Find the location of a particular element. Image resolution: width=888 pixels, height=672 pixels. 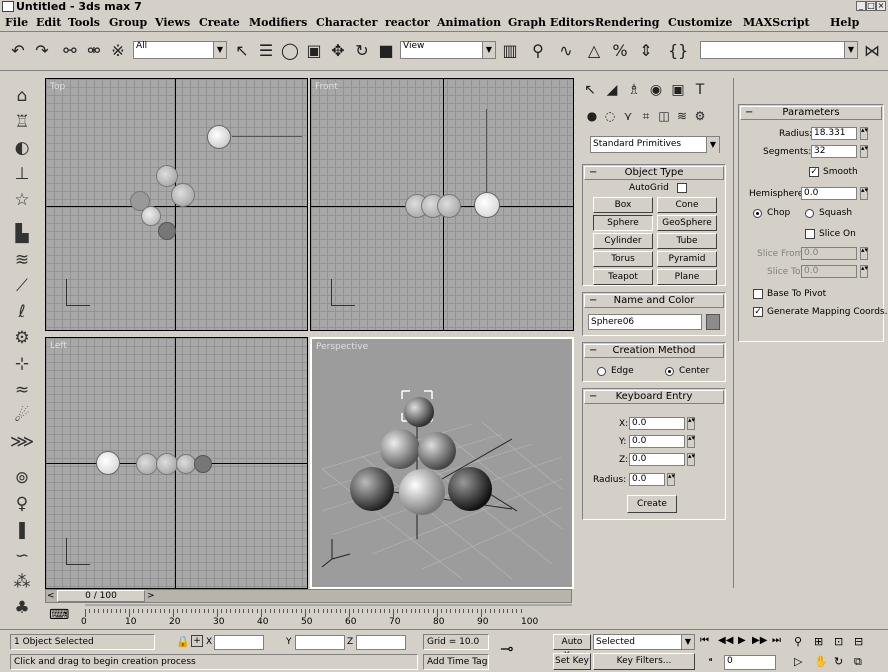

select-by-name-icon: ☰ is located at coordinates (266, 51).